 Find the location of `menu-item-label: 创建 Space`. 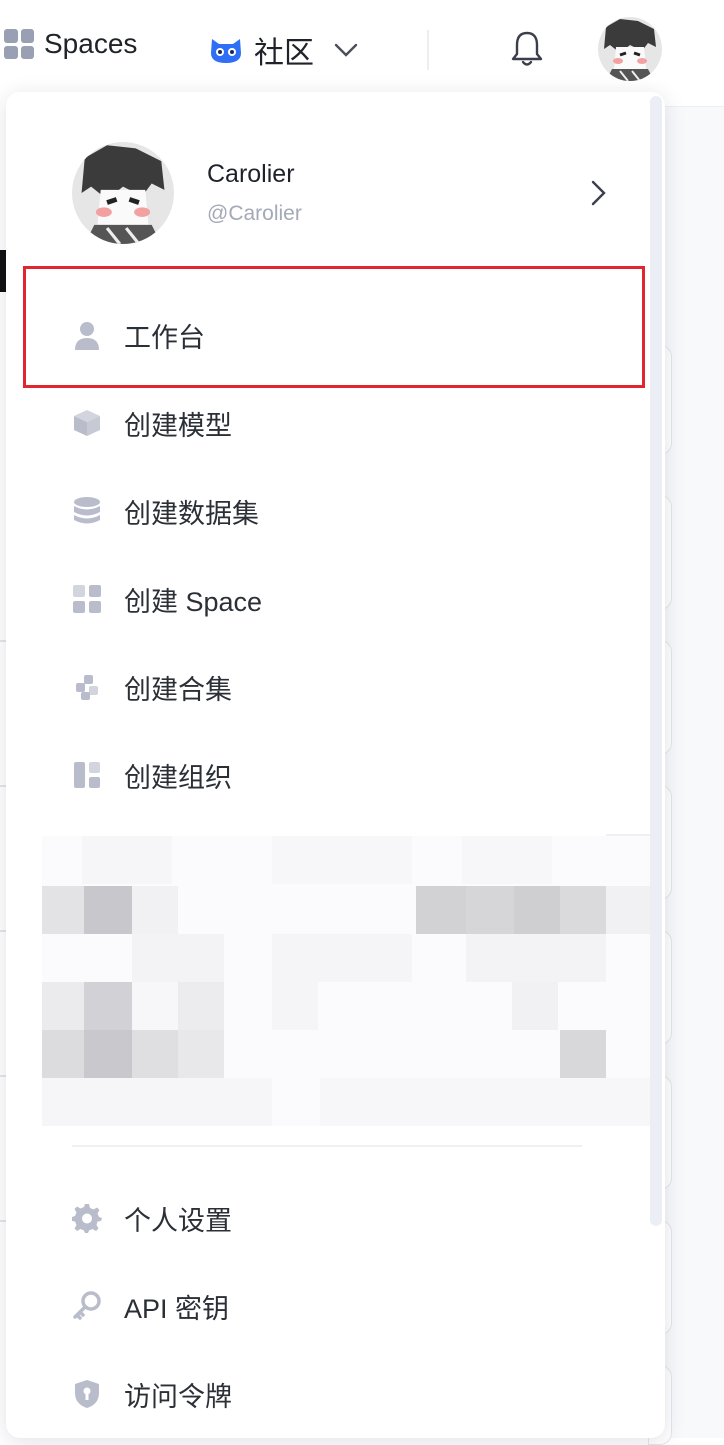

menu-item-label: 创建 Space is located at coordinates (193, 601).